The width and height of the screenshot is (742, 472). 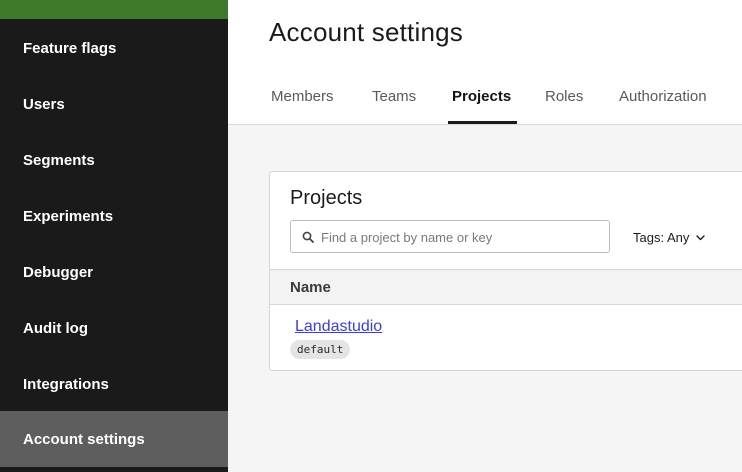 I want to click on sidebar-item-integrations: Integrations, so click(x=114, y=384).